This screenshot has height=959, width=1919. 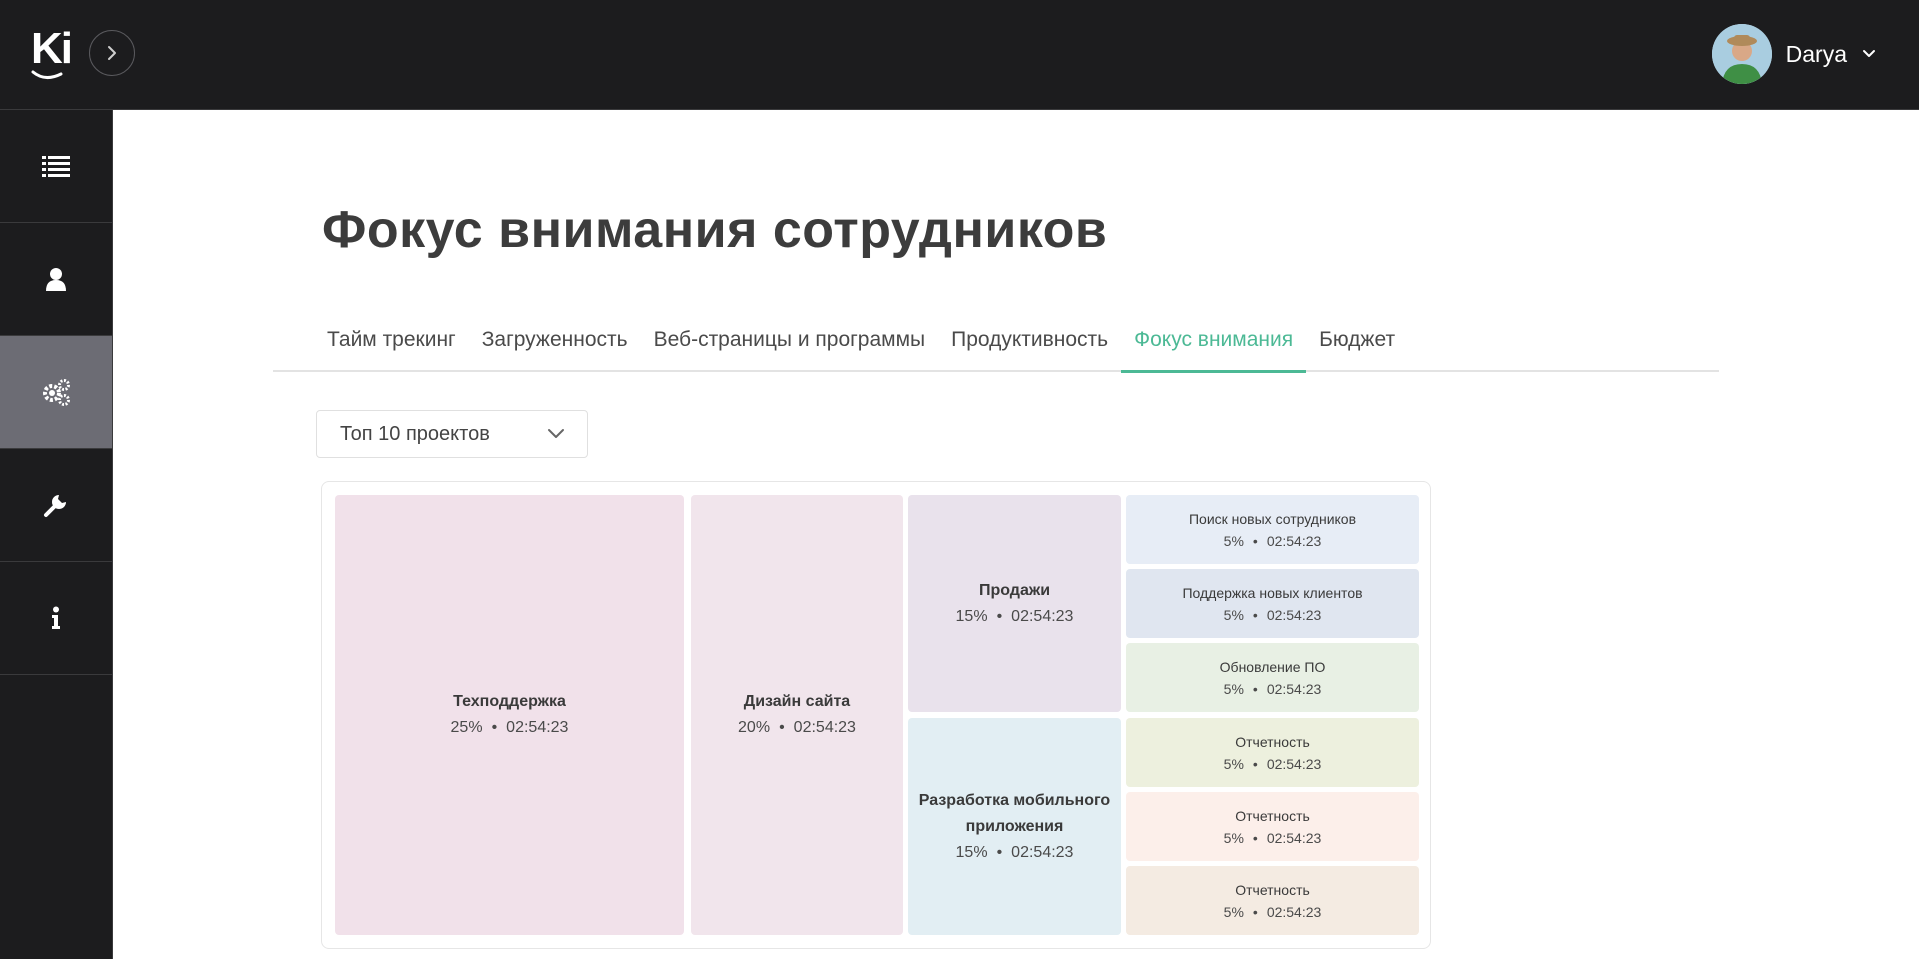 I want to click on sidebar-item-info, so click(x=56, y=618).